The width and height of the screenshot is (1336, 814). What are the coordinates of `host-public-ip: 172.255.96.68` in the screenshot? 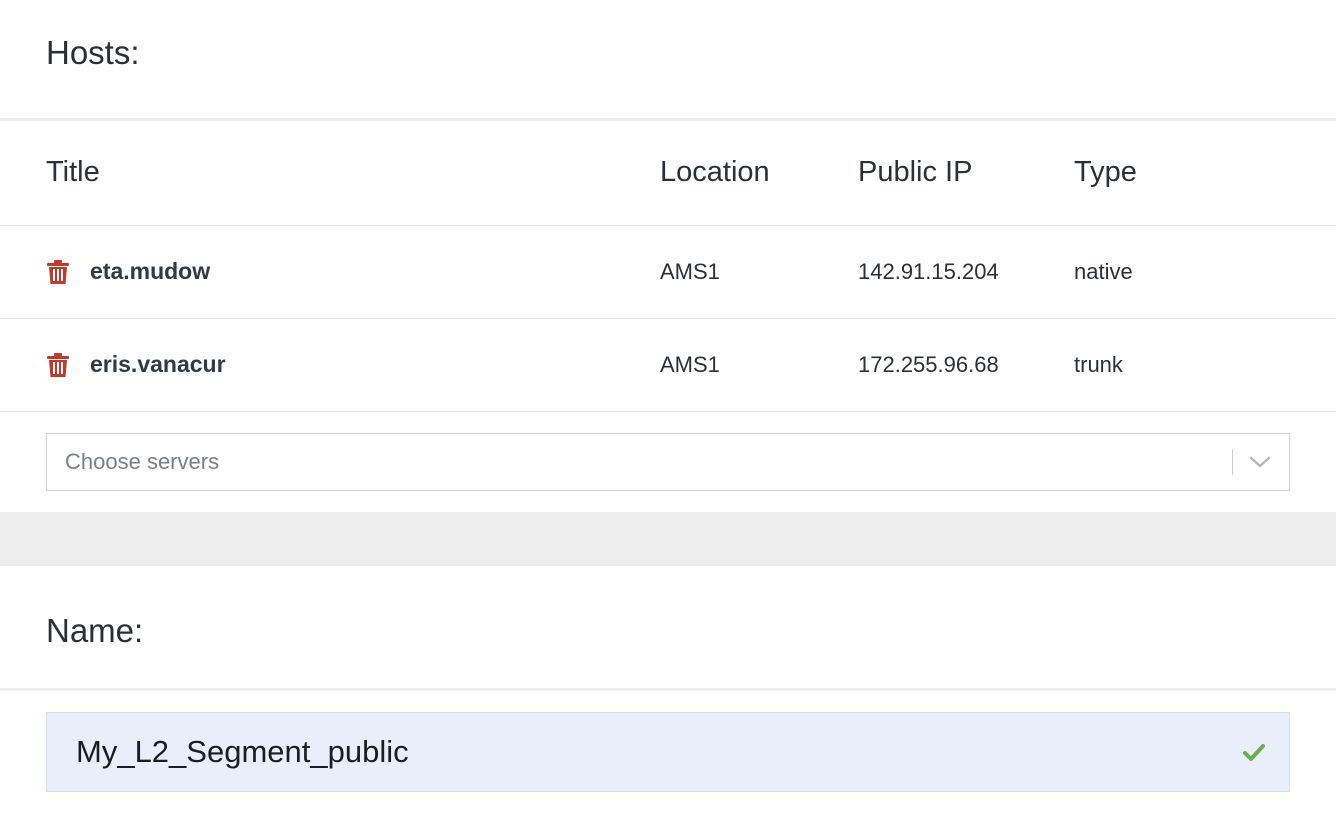 It's located at (966, 365).